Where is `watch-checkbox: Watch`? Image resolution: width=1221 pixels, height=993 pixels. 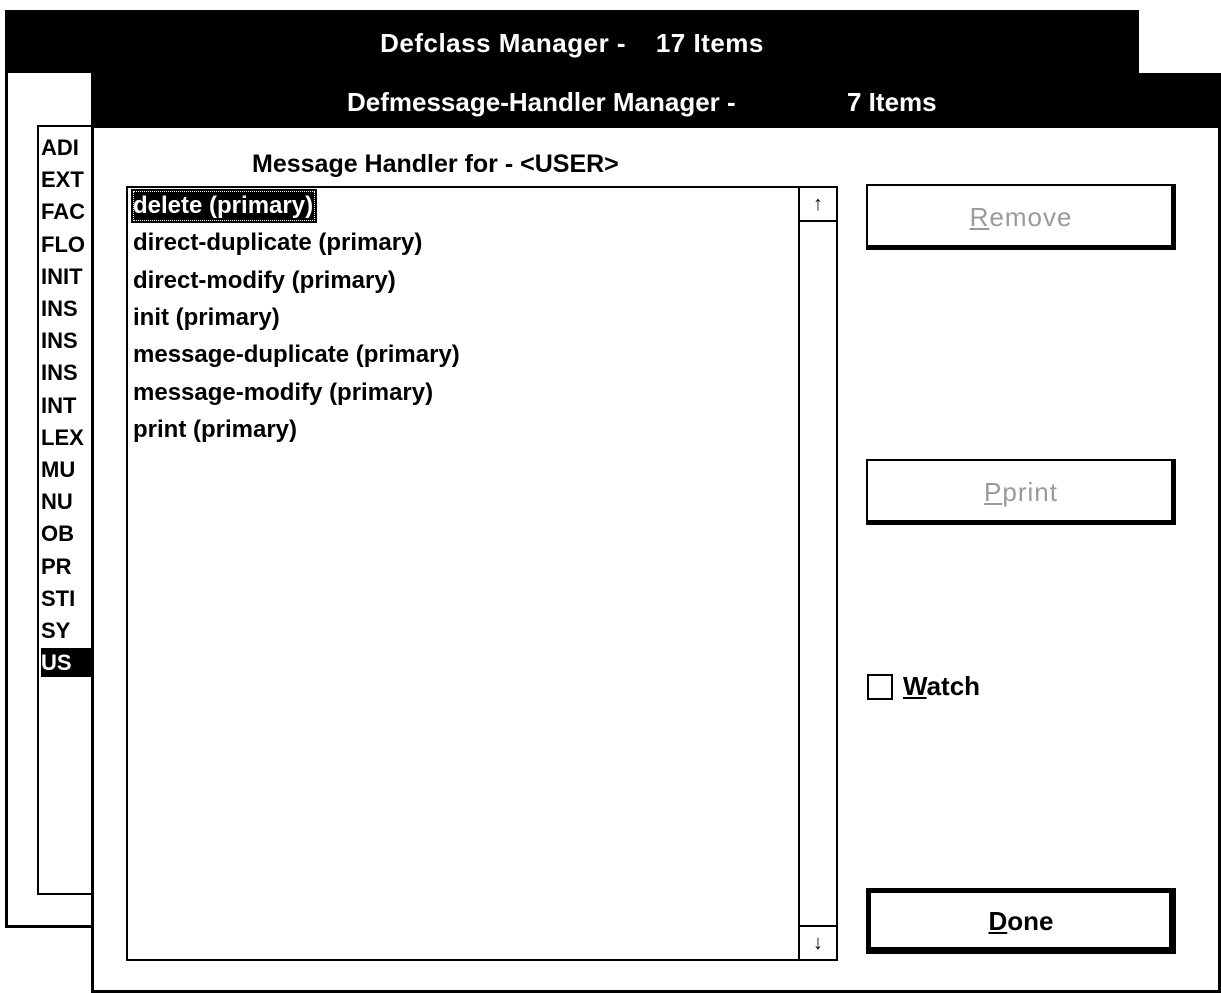
watch-checkbox: Watch is located at coordinates (923, 686).